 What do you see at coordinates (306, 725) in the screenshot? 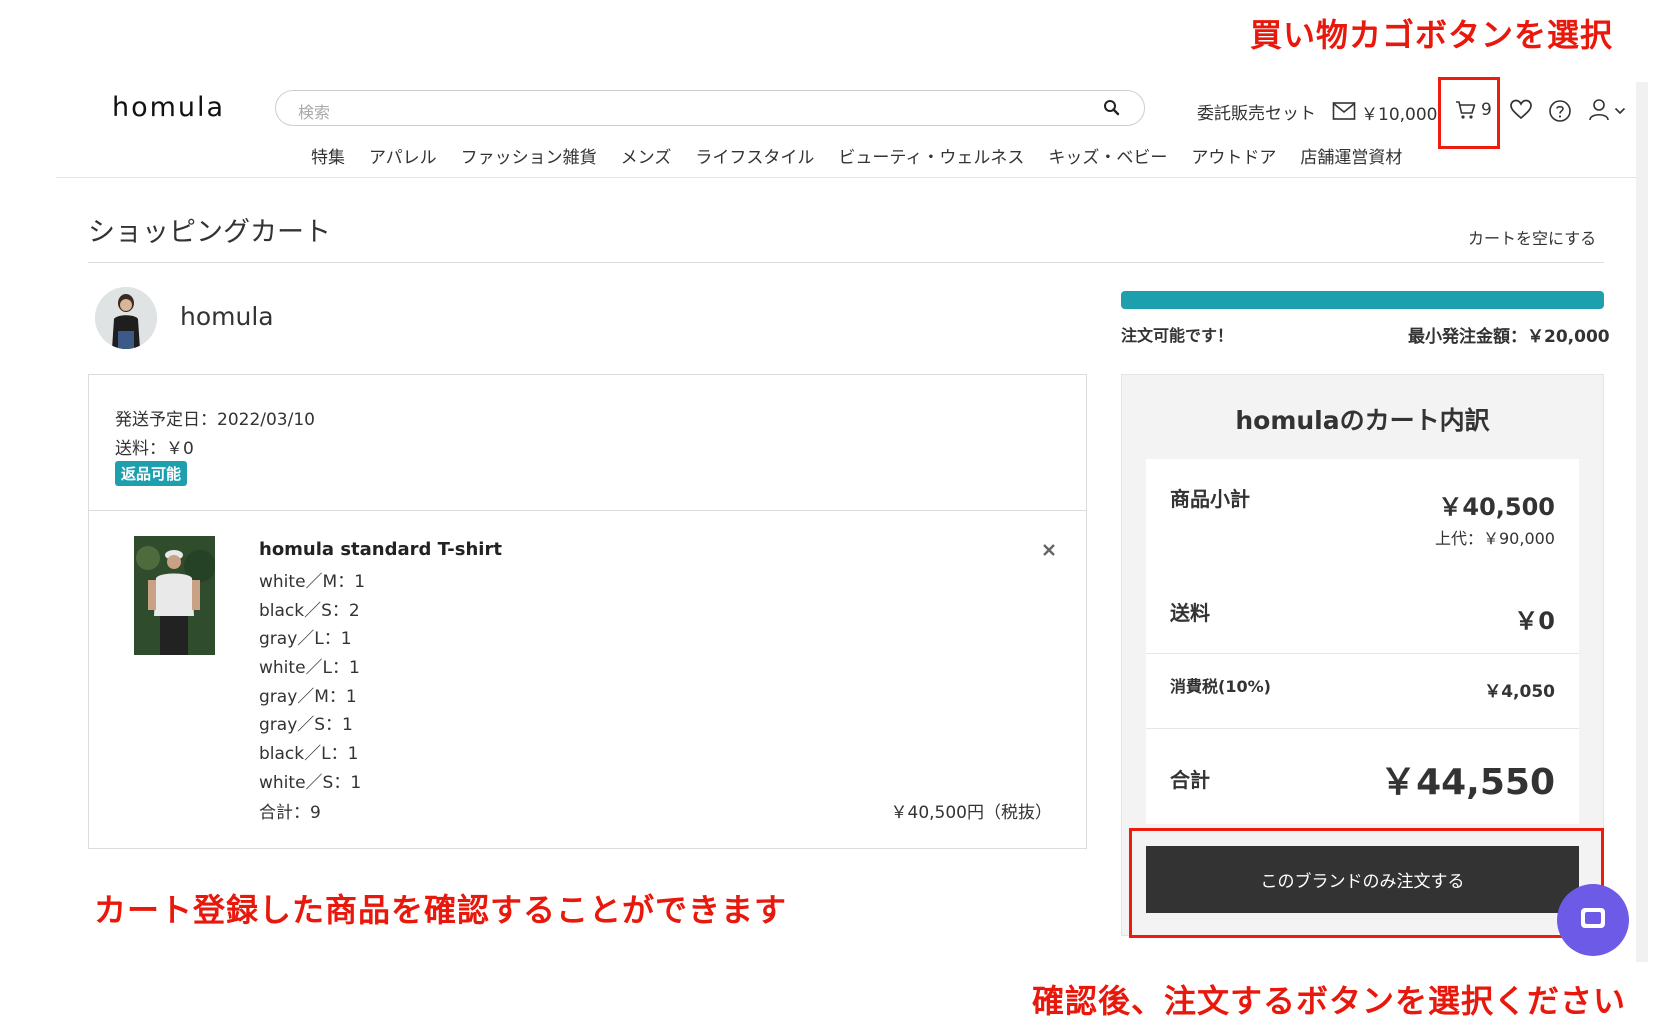
I see `variant-item: gray／S：1` at bounding box center [306, 725].